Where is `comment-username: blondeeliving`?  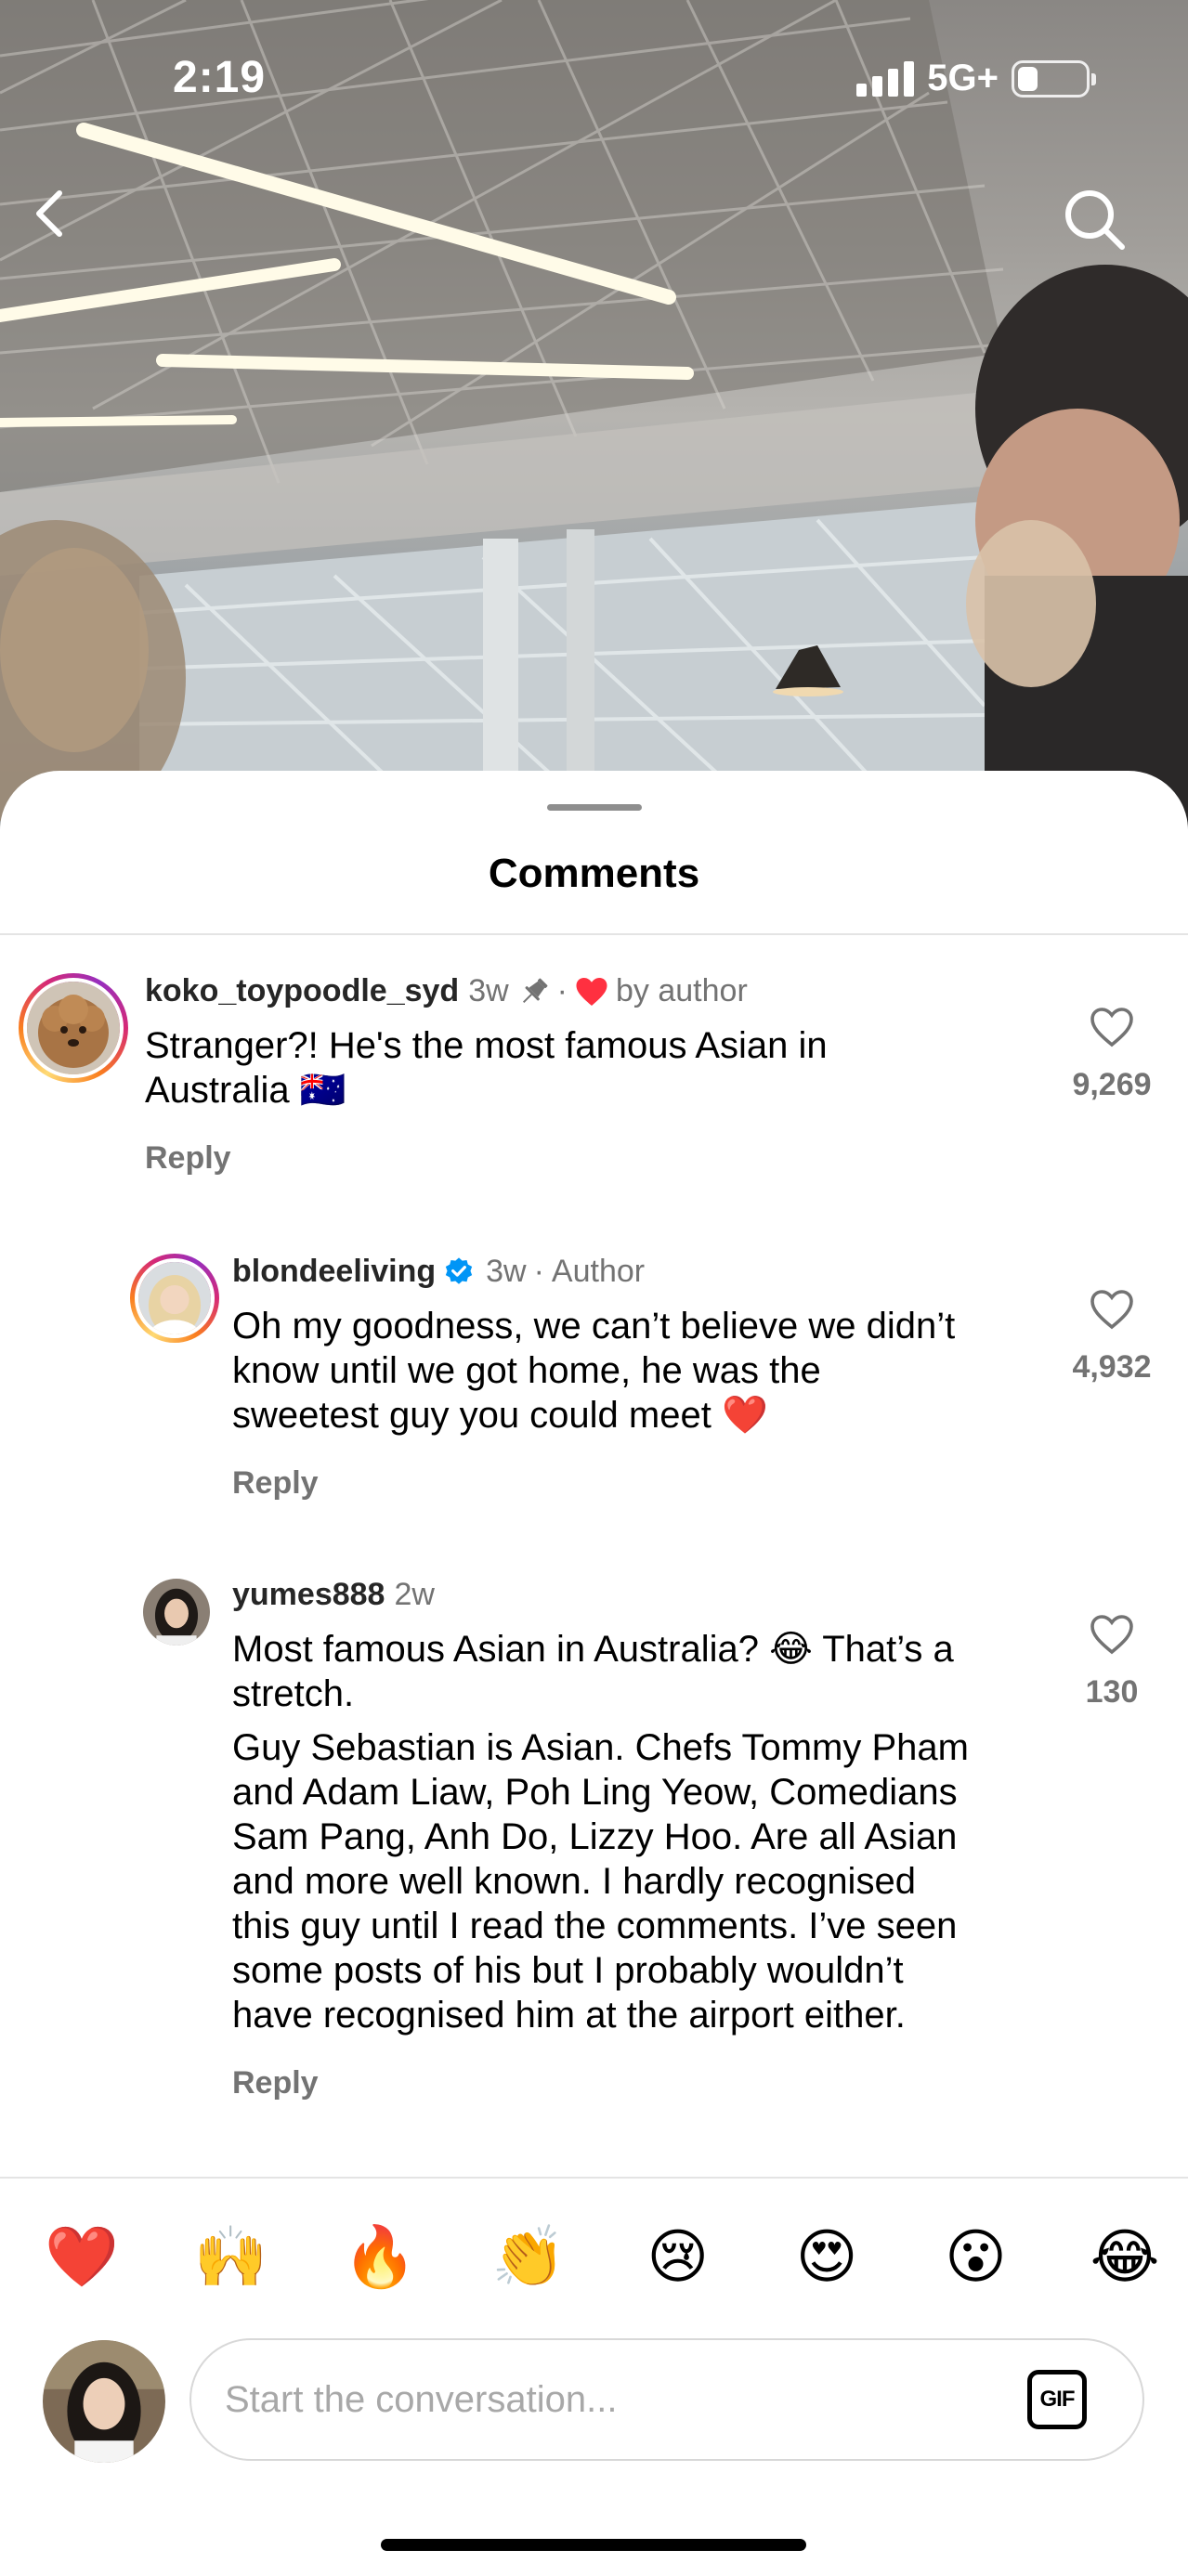 comment-username: blondeeliving is located at coordinates (334, 1272).